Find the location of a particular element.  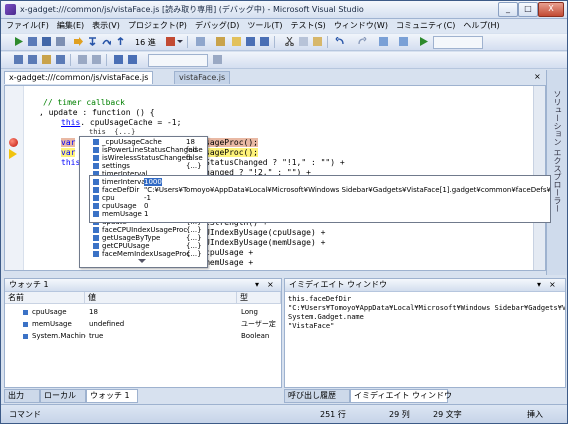

menu-window: ウィンドウ(W) is located at coordinates (361, 26).